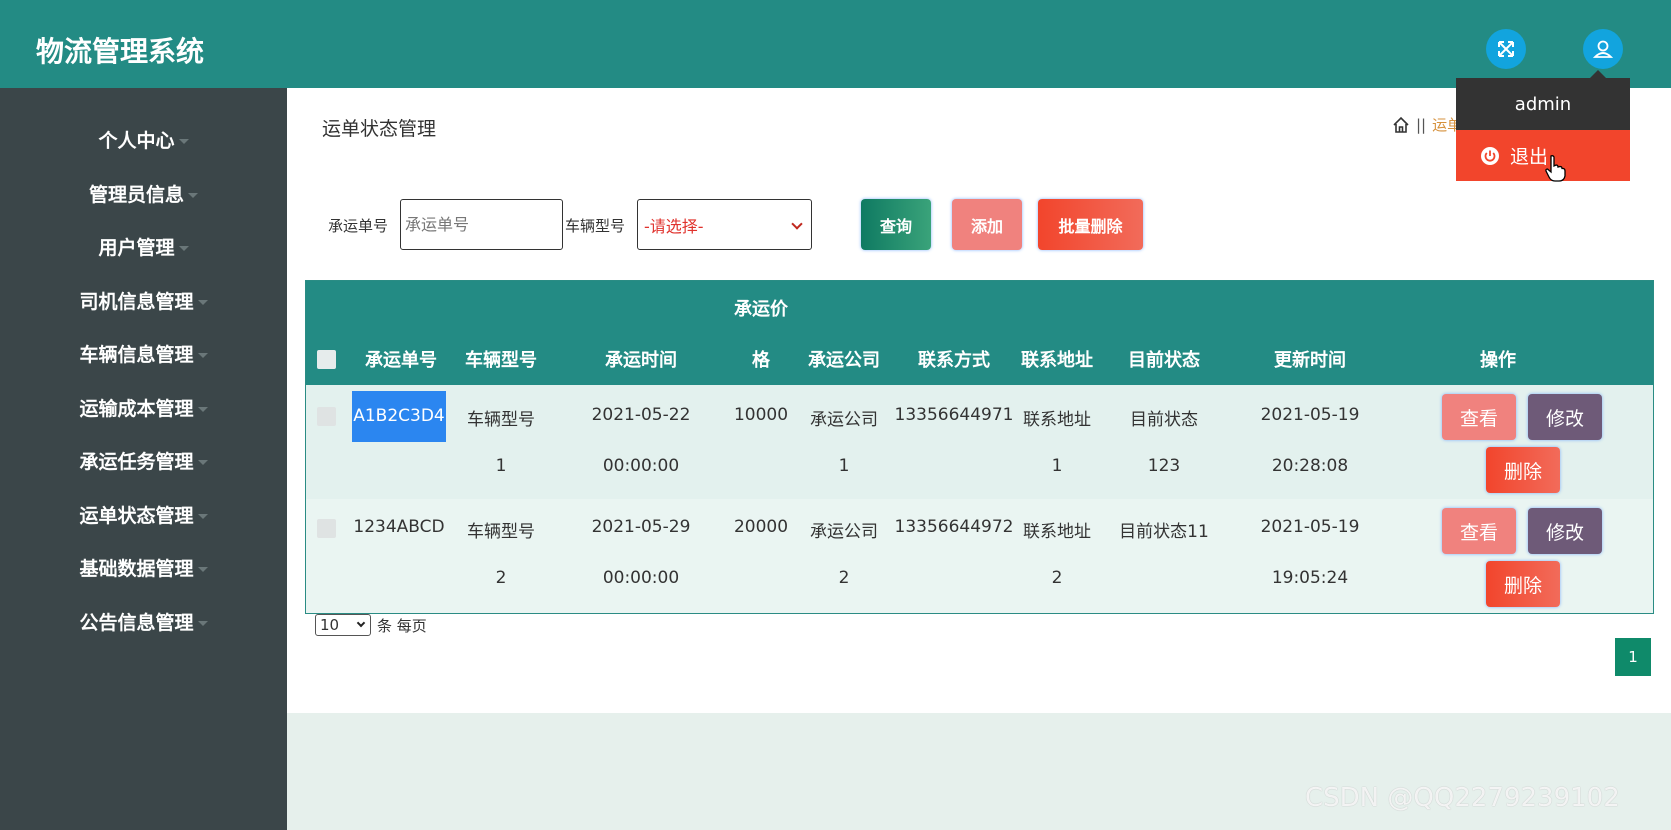 The width and height of the screenshot is (1671, 830). What do you see at coordinates (1543, 104) in the screenshot?
I see `dropdown-username: admin` at bounding box center [1543, 104].